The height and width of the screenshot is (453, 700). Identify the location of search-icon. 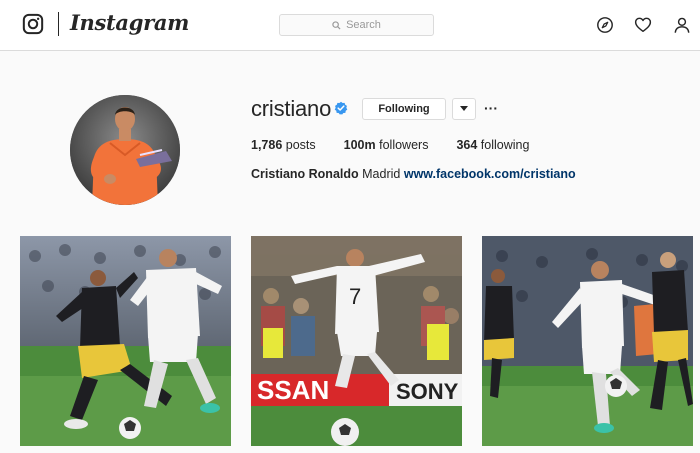
(336, 25).